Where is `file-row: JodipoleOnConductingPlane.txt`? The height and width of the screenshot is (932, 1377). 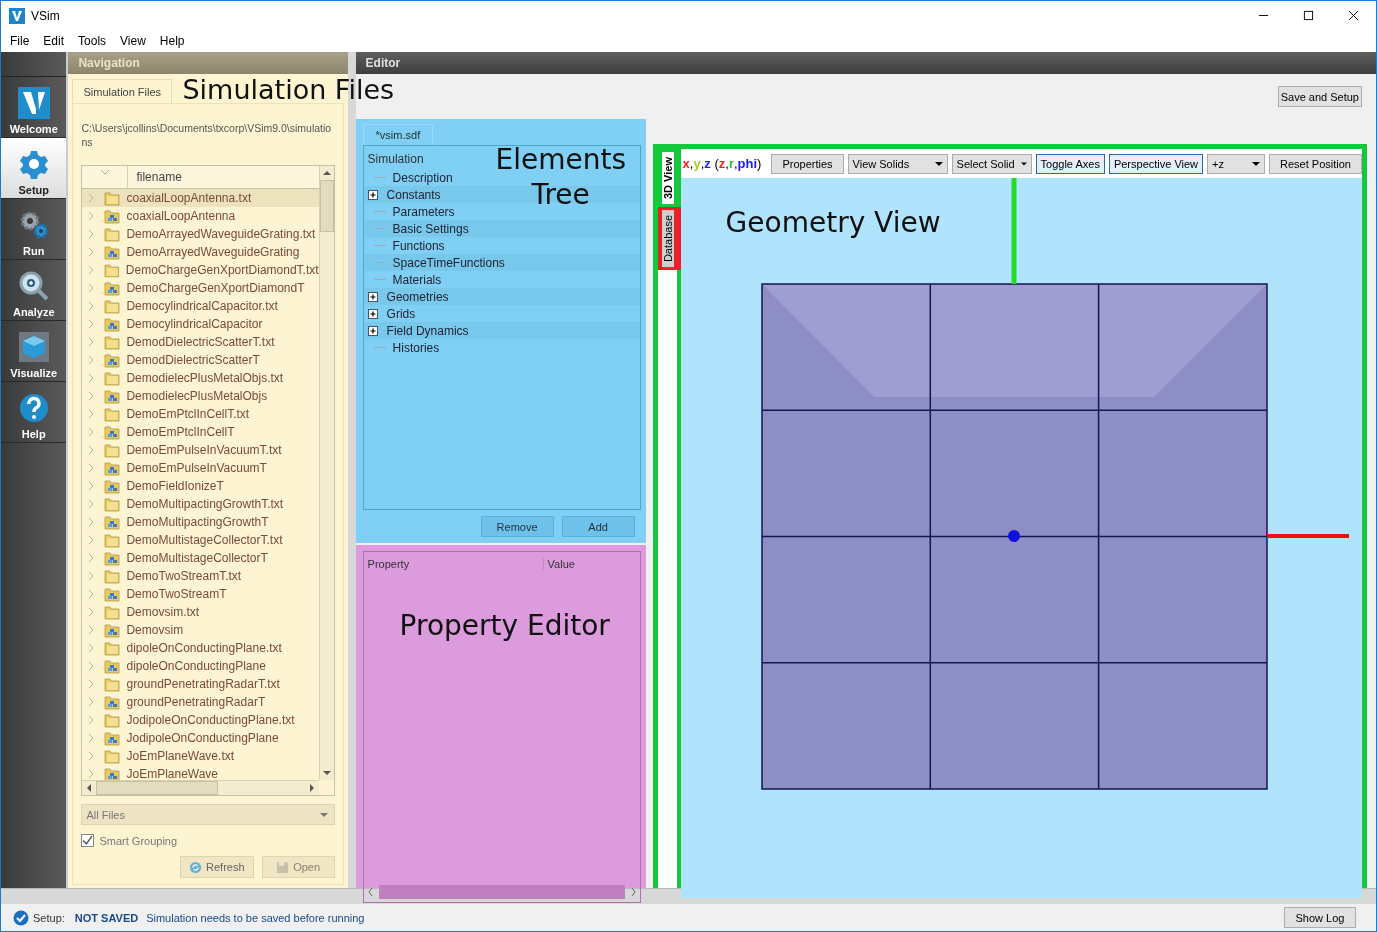
file-row: JodipoleOnConductingPlane.txt is located at coordinates (200, 720).